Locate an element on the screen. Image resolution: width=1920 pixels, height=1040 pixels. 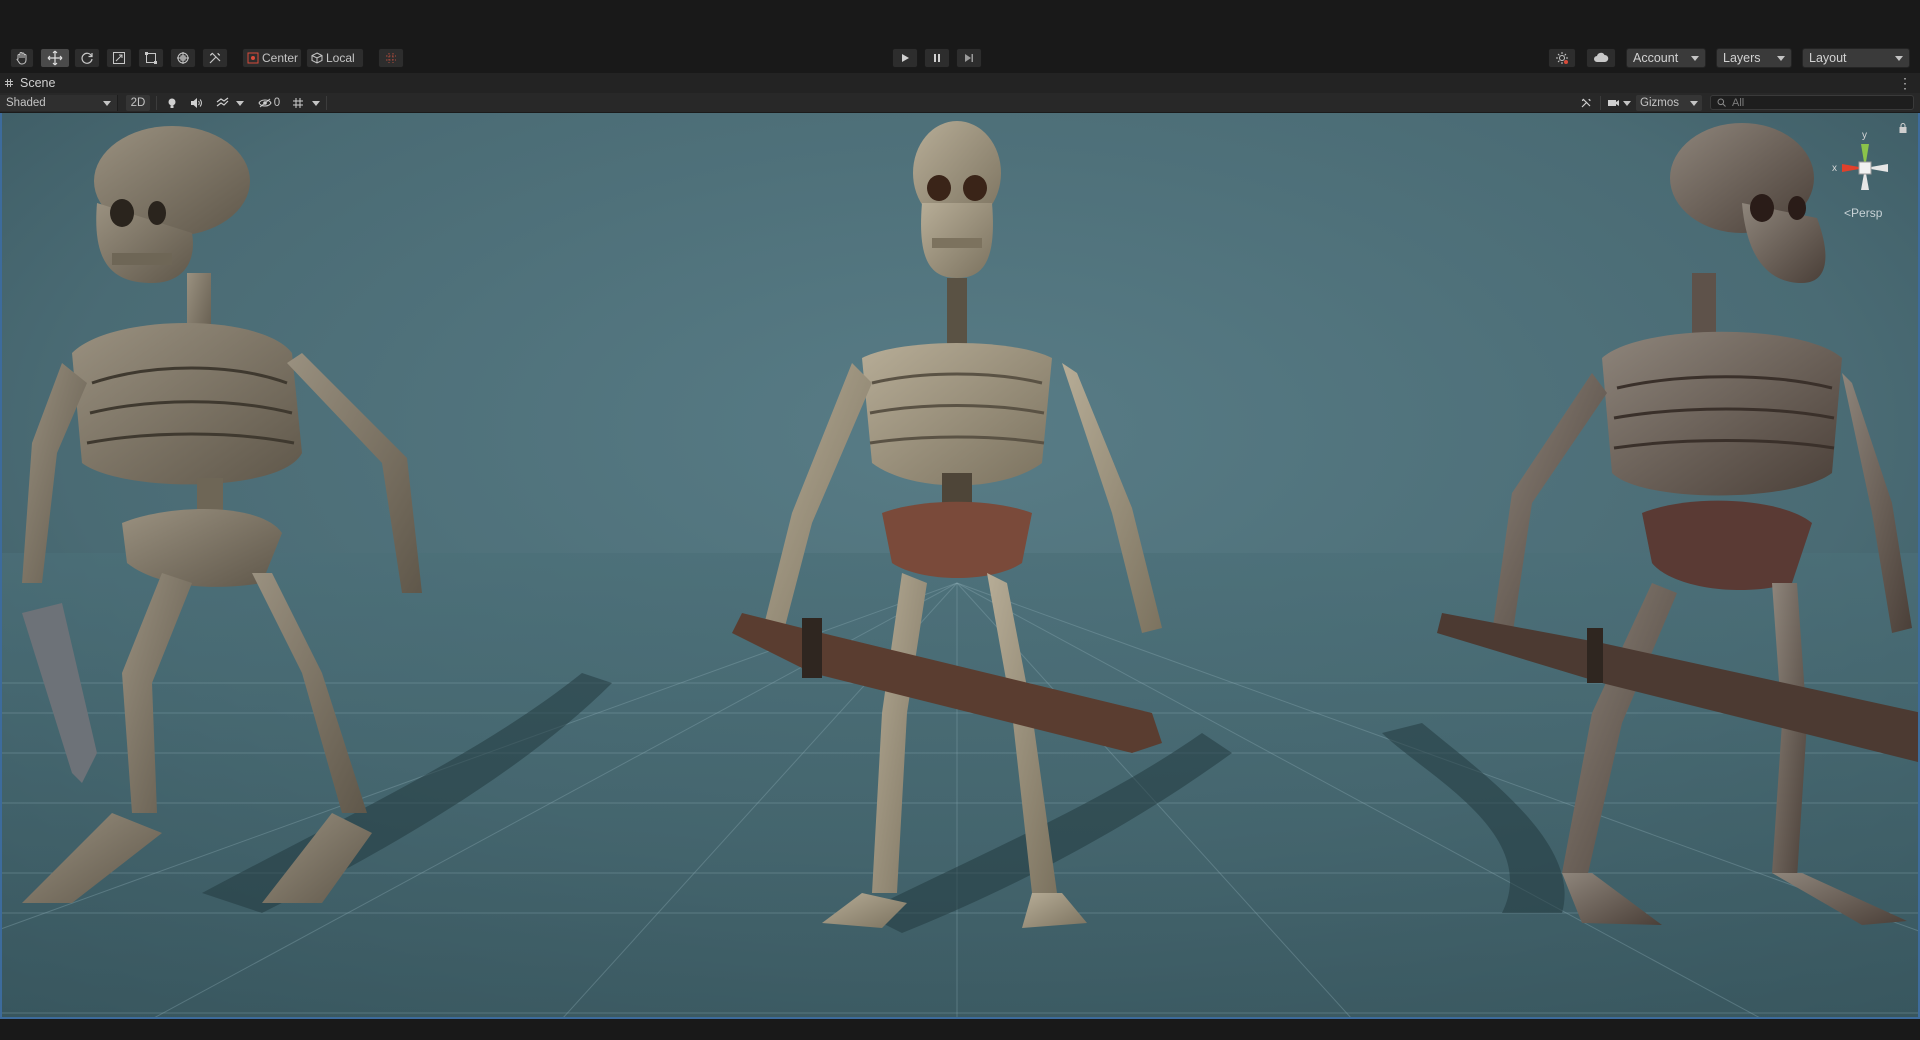
effects-icon is located at coordinates (222, 102).